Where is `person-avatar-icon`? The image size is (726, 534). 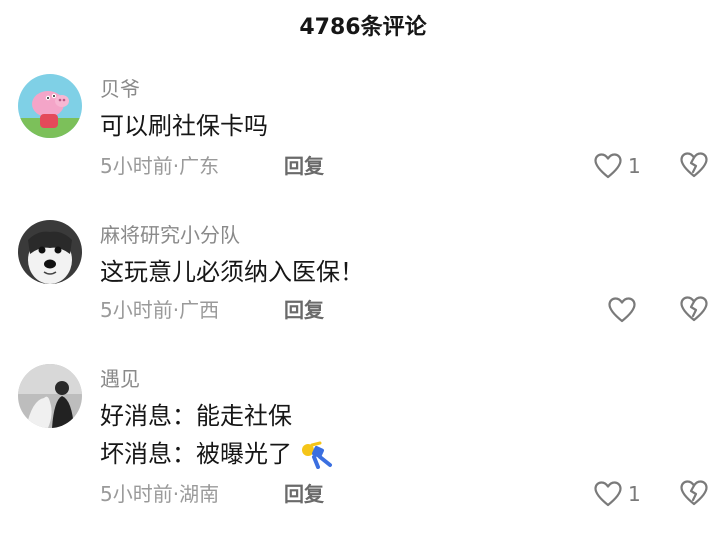
person-avatar-icon is located at coordinates (50, 396).